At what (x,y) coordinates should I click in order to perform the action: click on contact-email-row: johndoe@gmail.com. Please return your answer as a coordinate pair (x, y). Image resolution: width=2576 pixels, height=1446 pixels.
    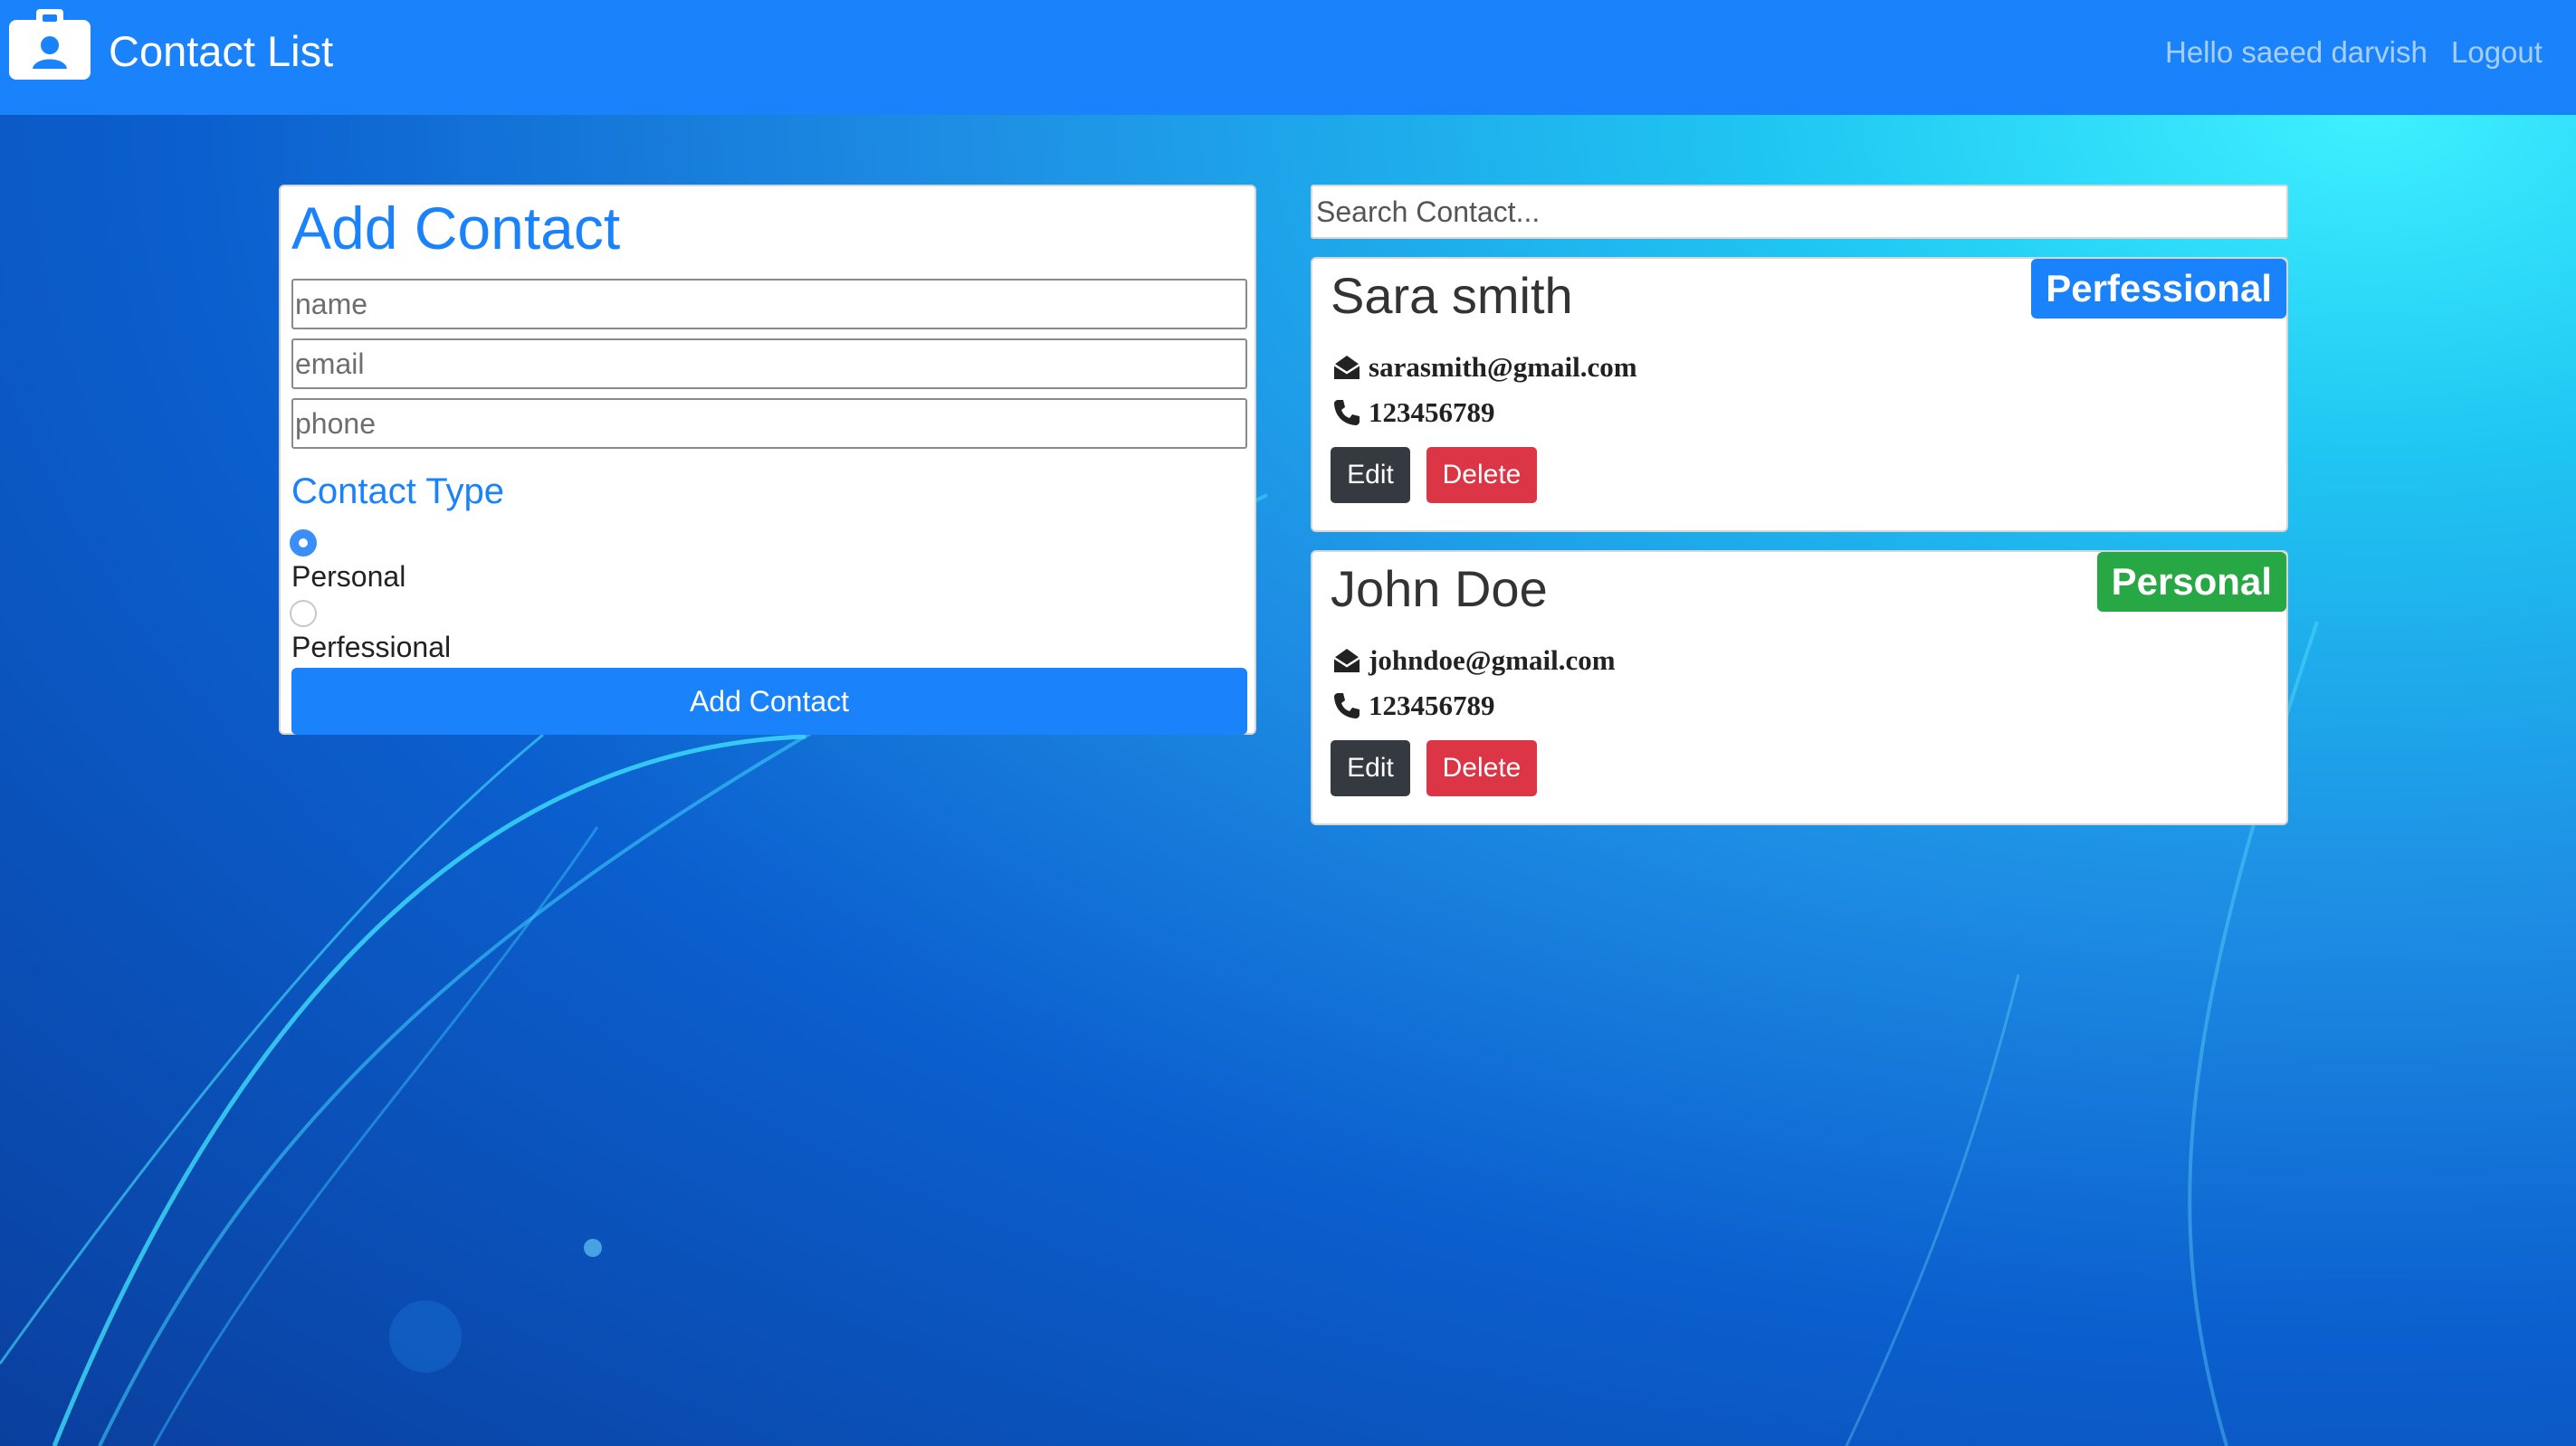
    Looking at the image, I should click on (1474, 661).